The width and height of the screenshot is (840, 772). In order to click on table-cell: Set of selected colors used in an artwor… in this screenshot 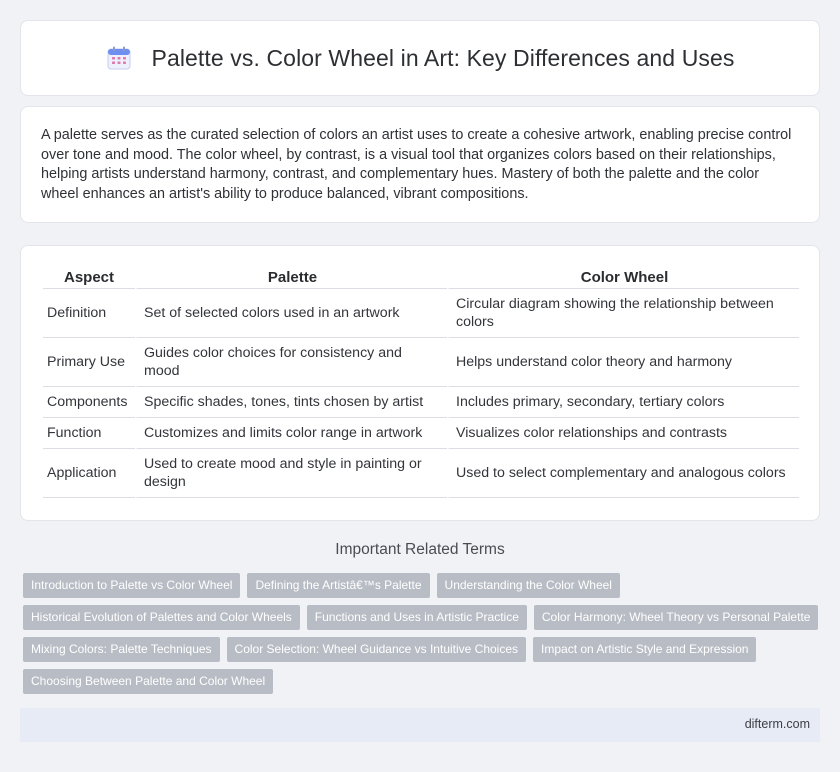, I will do `click(291, 313)`.